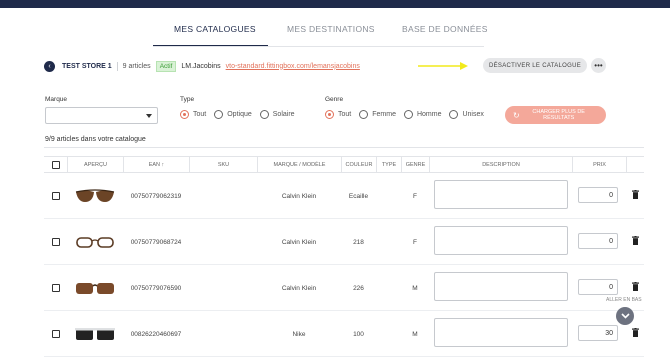 This screenshot has width=670, height=357. What do you see at coordinates (345, 114) in the screenshot?
I see `gender-option-label: Tout` at bounding box center [345, 114].